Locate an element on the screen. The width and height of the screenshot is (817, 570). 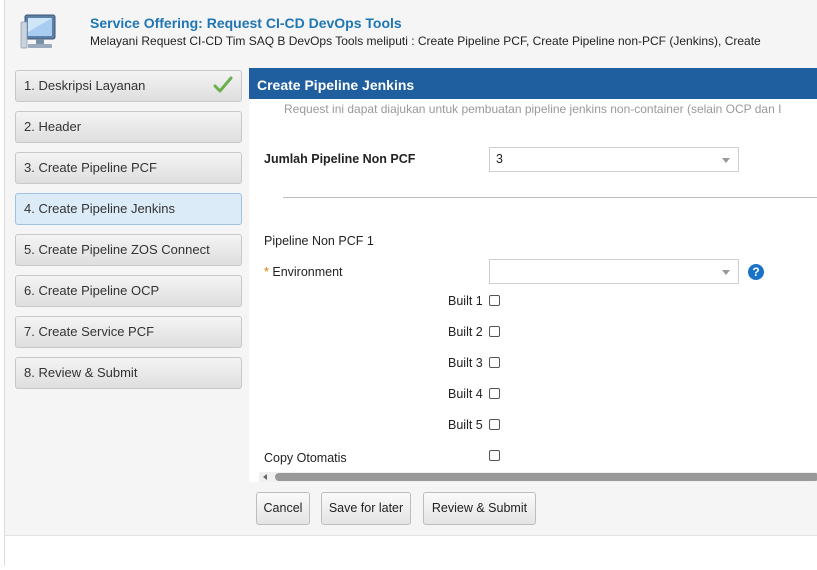
scroll-left-arrow-icon is located at coordinates (265, 477).